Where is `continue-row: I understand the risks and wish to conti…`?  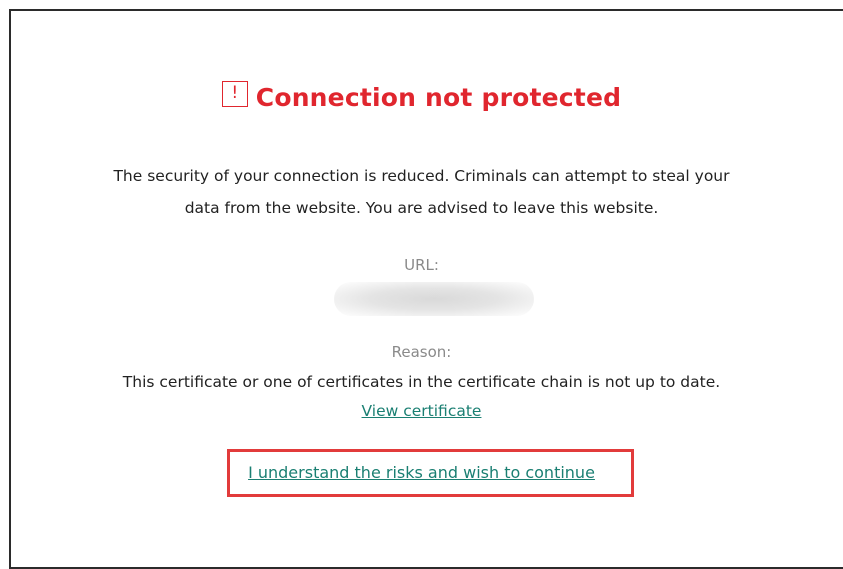
continue-row: I understand the risks and wish to conti… is located at coordinates (421, 472).